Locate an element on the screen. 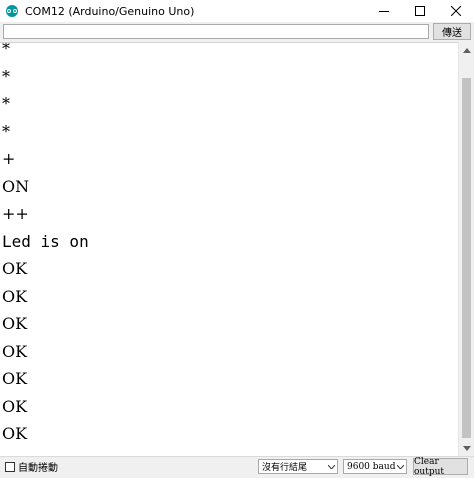 The height and width of the screenshot is (478, 474). maximize-button is located at coordinates (420, 11).